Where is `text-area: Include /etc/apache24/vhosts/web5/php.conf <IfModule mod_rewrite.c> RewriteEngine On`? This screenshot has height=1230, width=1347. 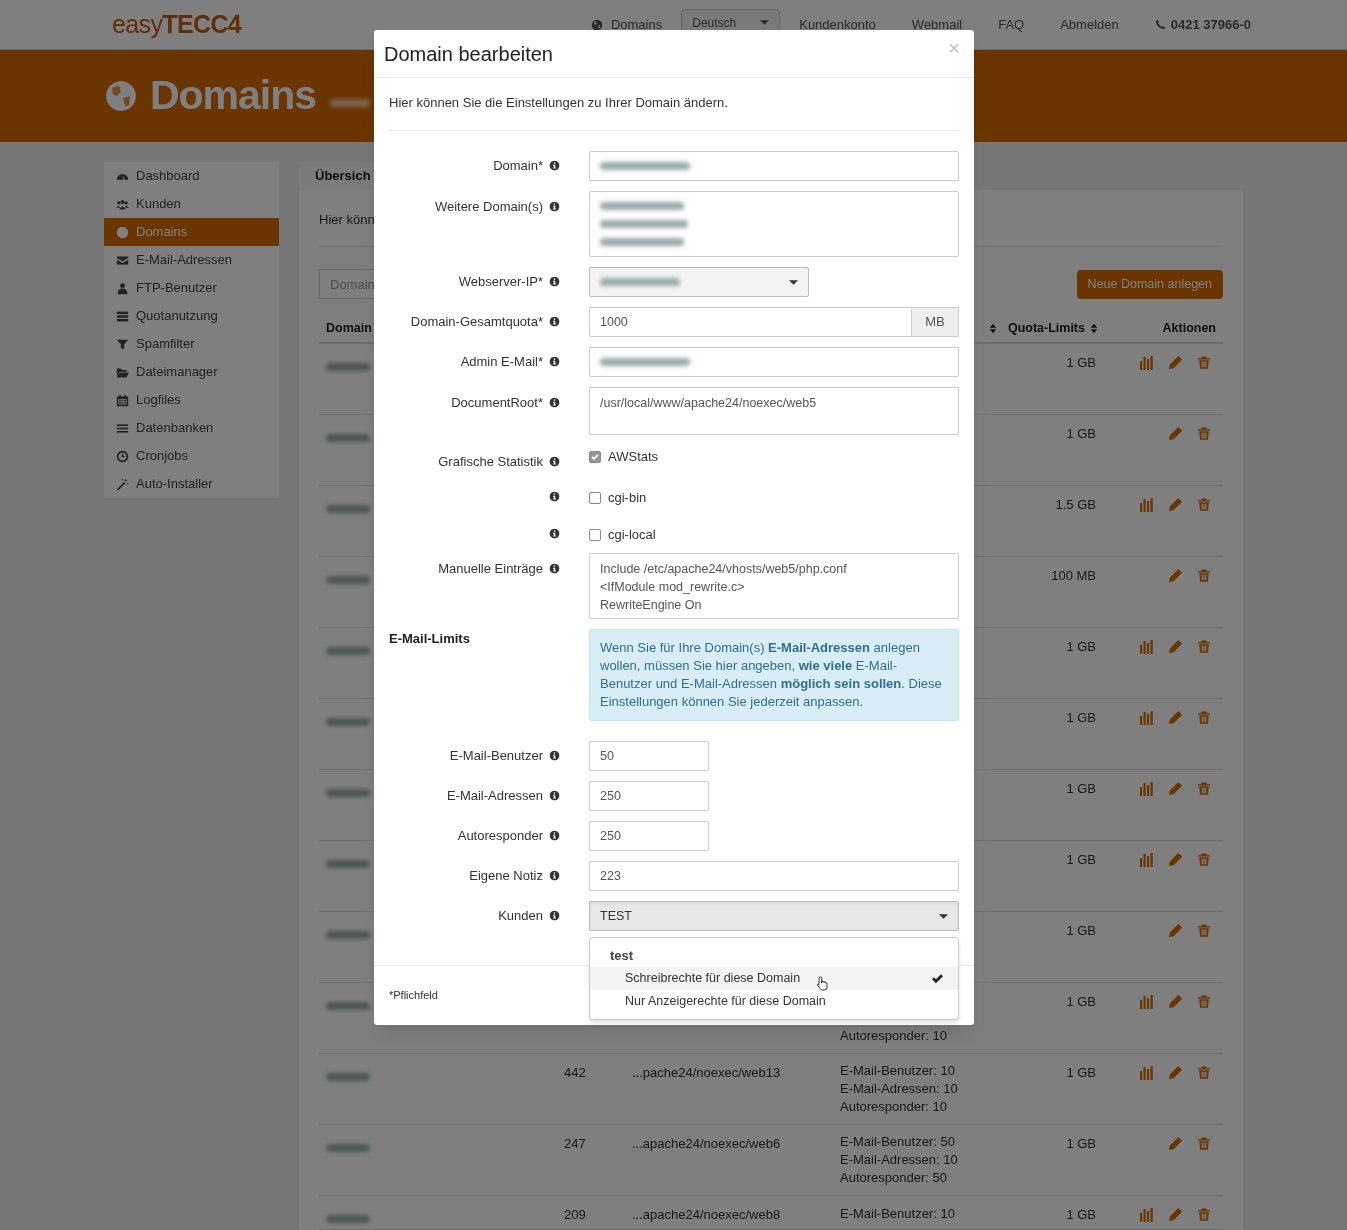
text-area: Include /etc/apache24/vhosts/web5/php.conf <IfModule mod_rewrite.c> RewriteEngine On is located at coordinates (774, 586).